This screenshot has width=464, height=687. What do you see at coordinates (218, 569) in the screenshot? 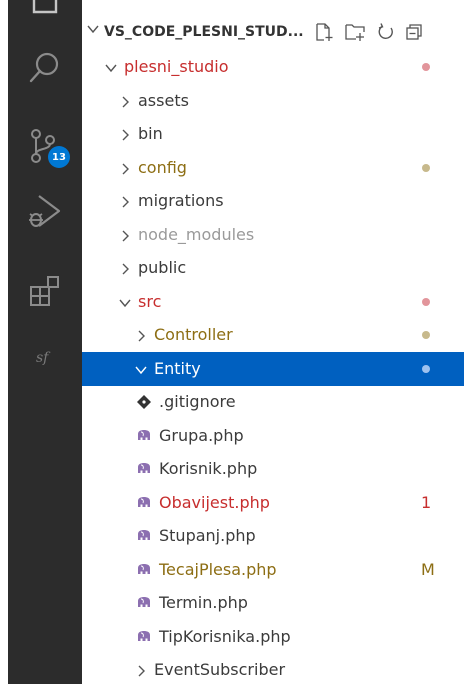
I see `tree-item-label: TecajPlesa.php` at bounding box center [218, 569].